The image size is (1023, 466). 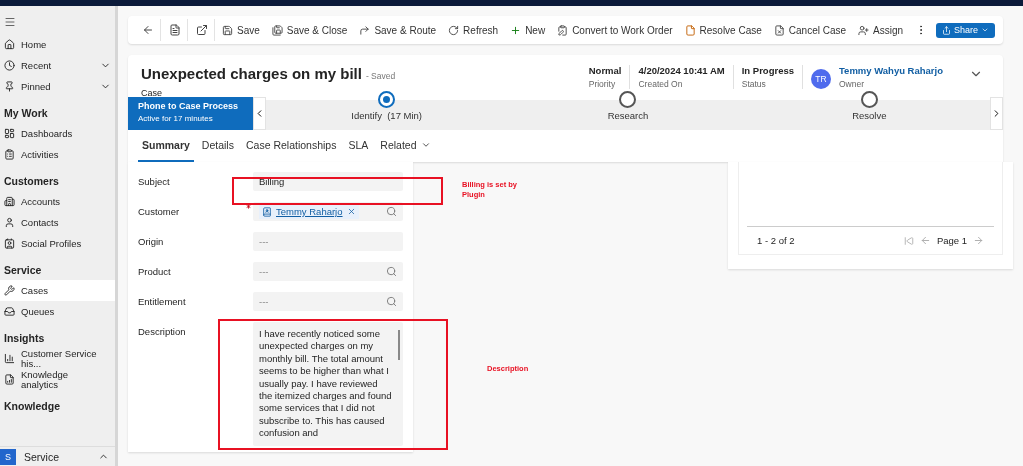 What do you see at coordinates (869, 110) in the screenshot?
I see `process-stage: Resolve` at bounding box center [869, 110].